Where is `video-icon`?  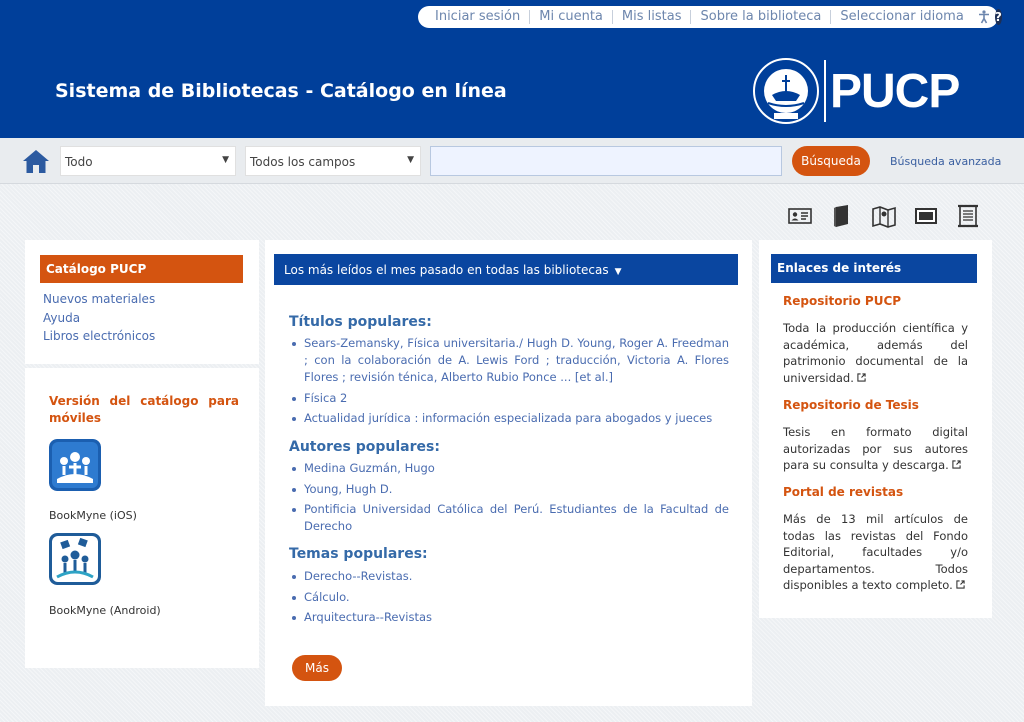 video-icon is located at coordinates (926, 216).